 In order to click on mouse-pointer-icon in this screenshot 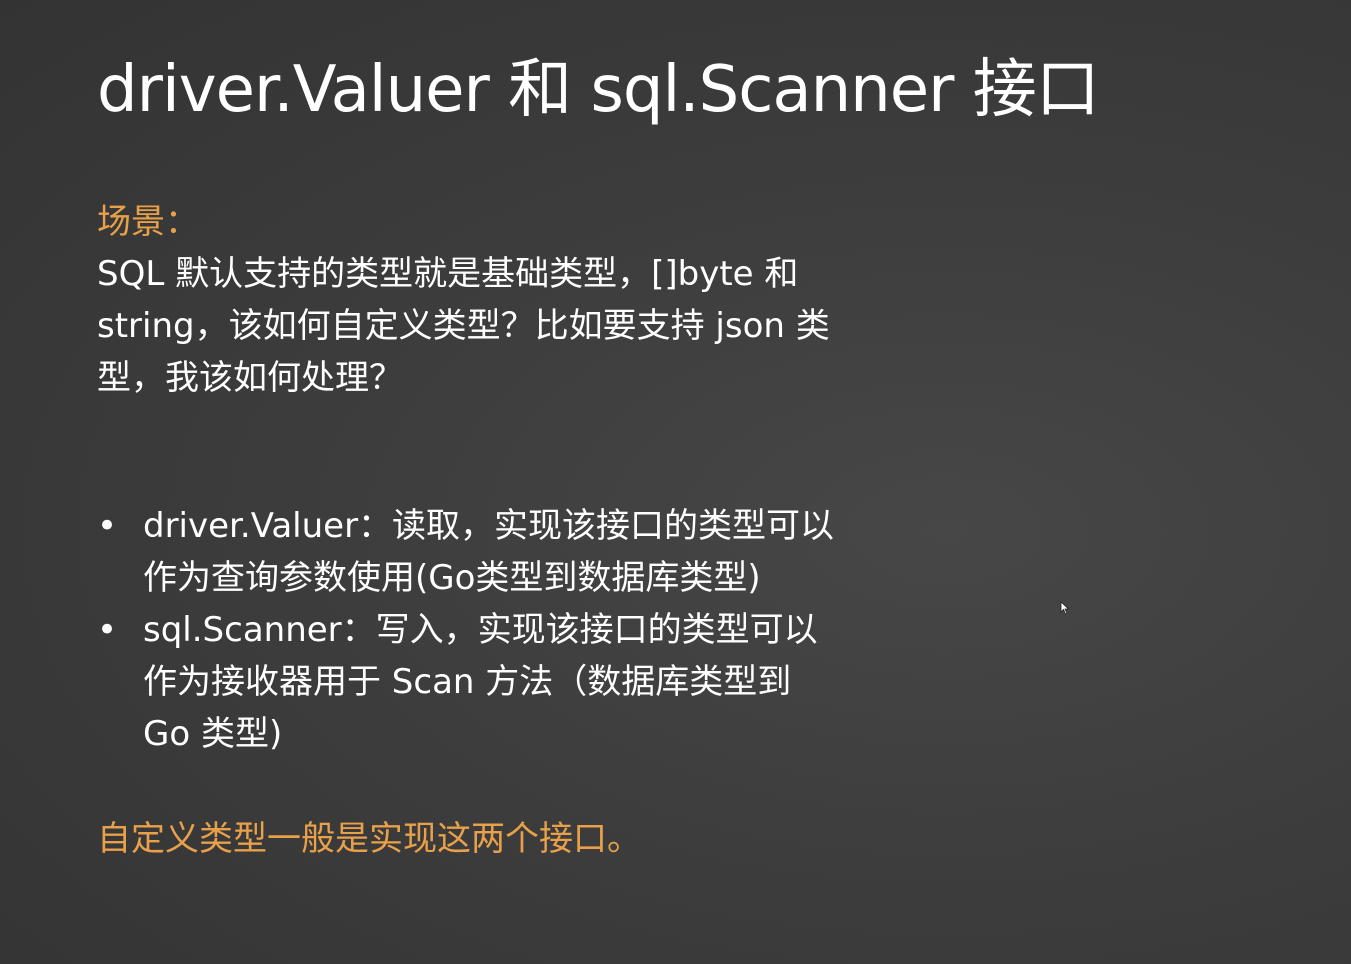, I will do `click(1065, 608)`.